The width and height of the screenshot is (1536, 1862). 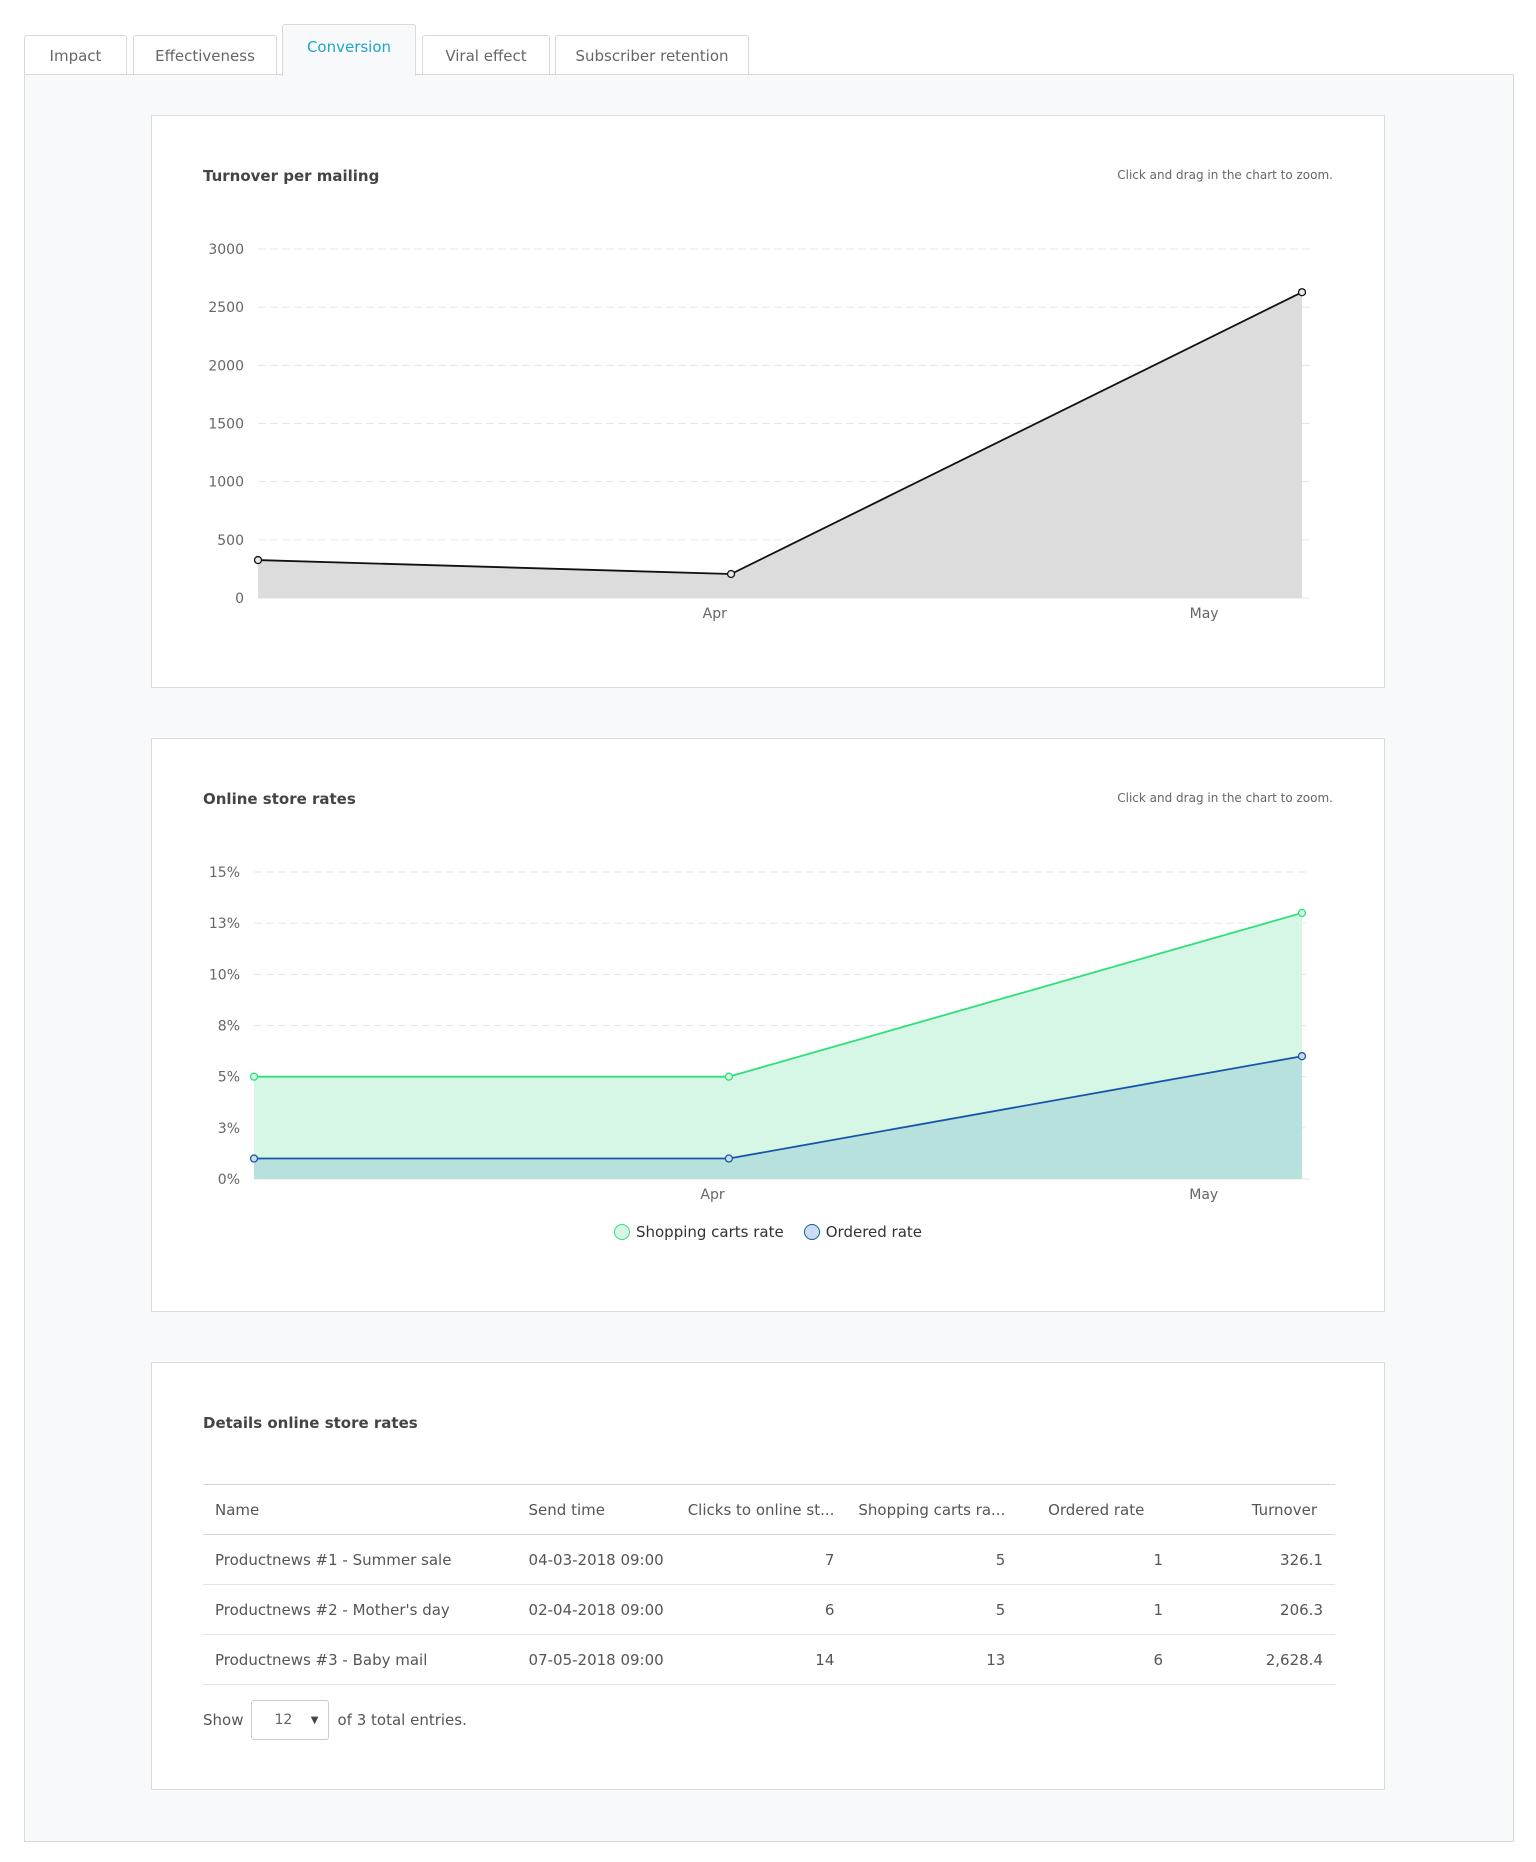 I want to click on y-tick-label: 3%, so click(x=229, y=1129).